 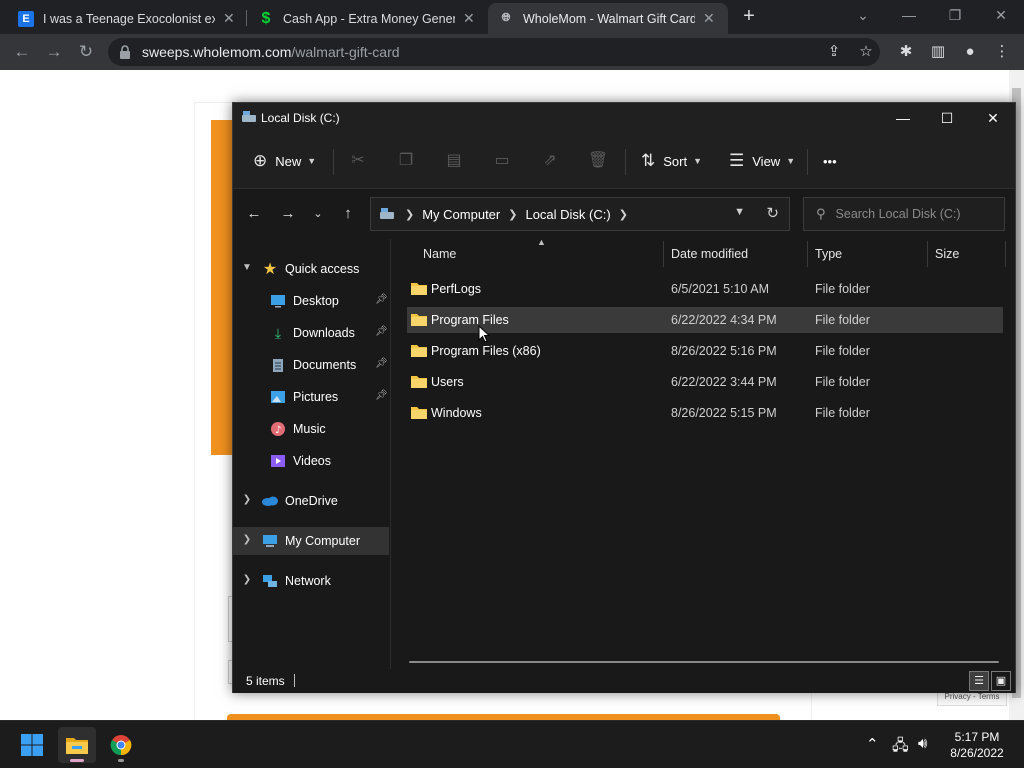 I want to click on up-arrow-icon: ↑, so click(x=348, y=214).